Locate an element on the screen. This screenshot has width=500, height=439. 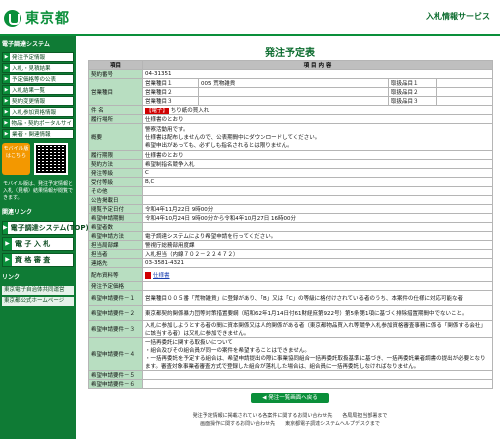
table-row: 履行場所 仕様書のとおり is located at coordinates (290, 119).